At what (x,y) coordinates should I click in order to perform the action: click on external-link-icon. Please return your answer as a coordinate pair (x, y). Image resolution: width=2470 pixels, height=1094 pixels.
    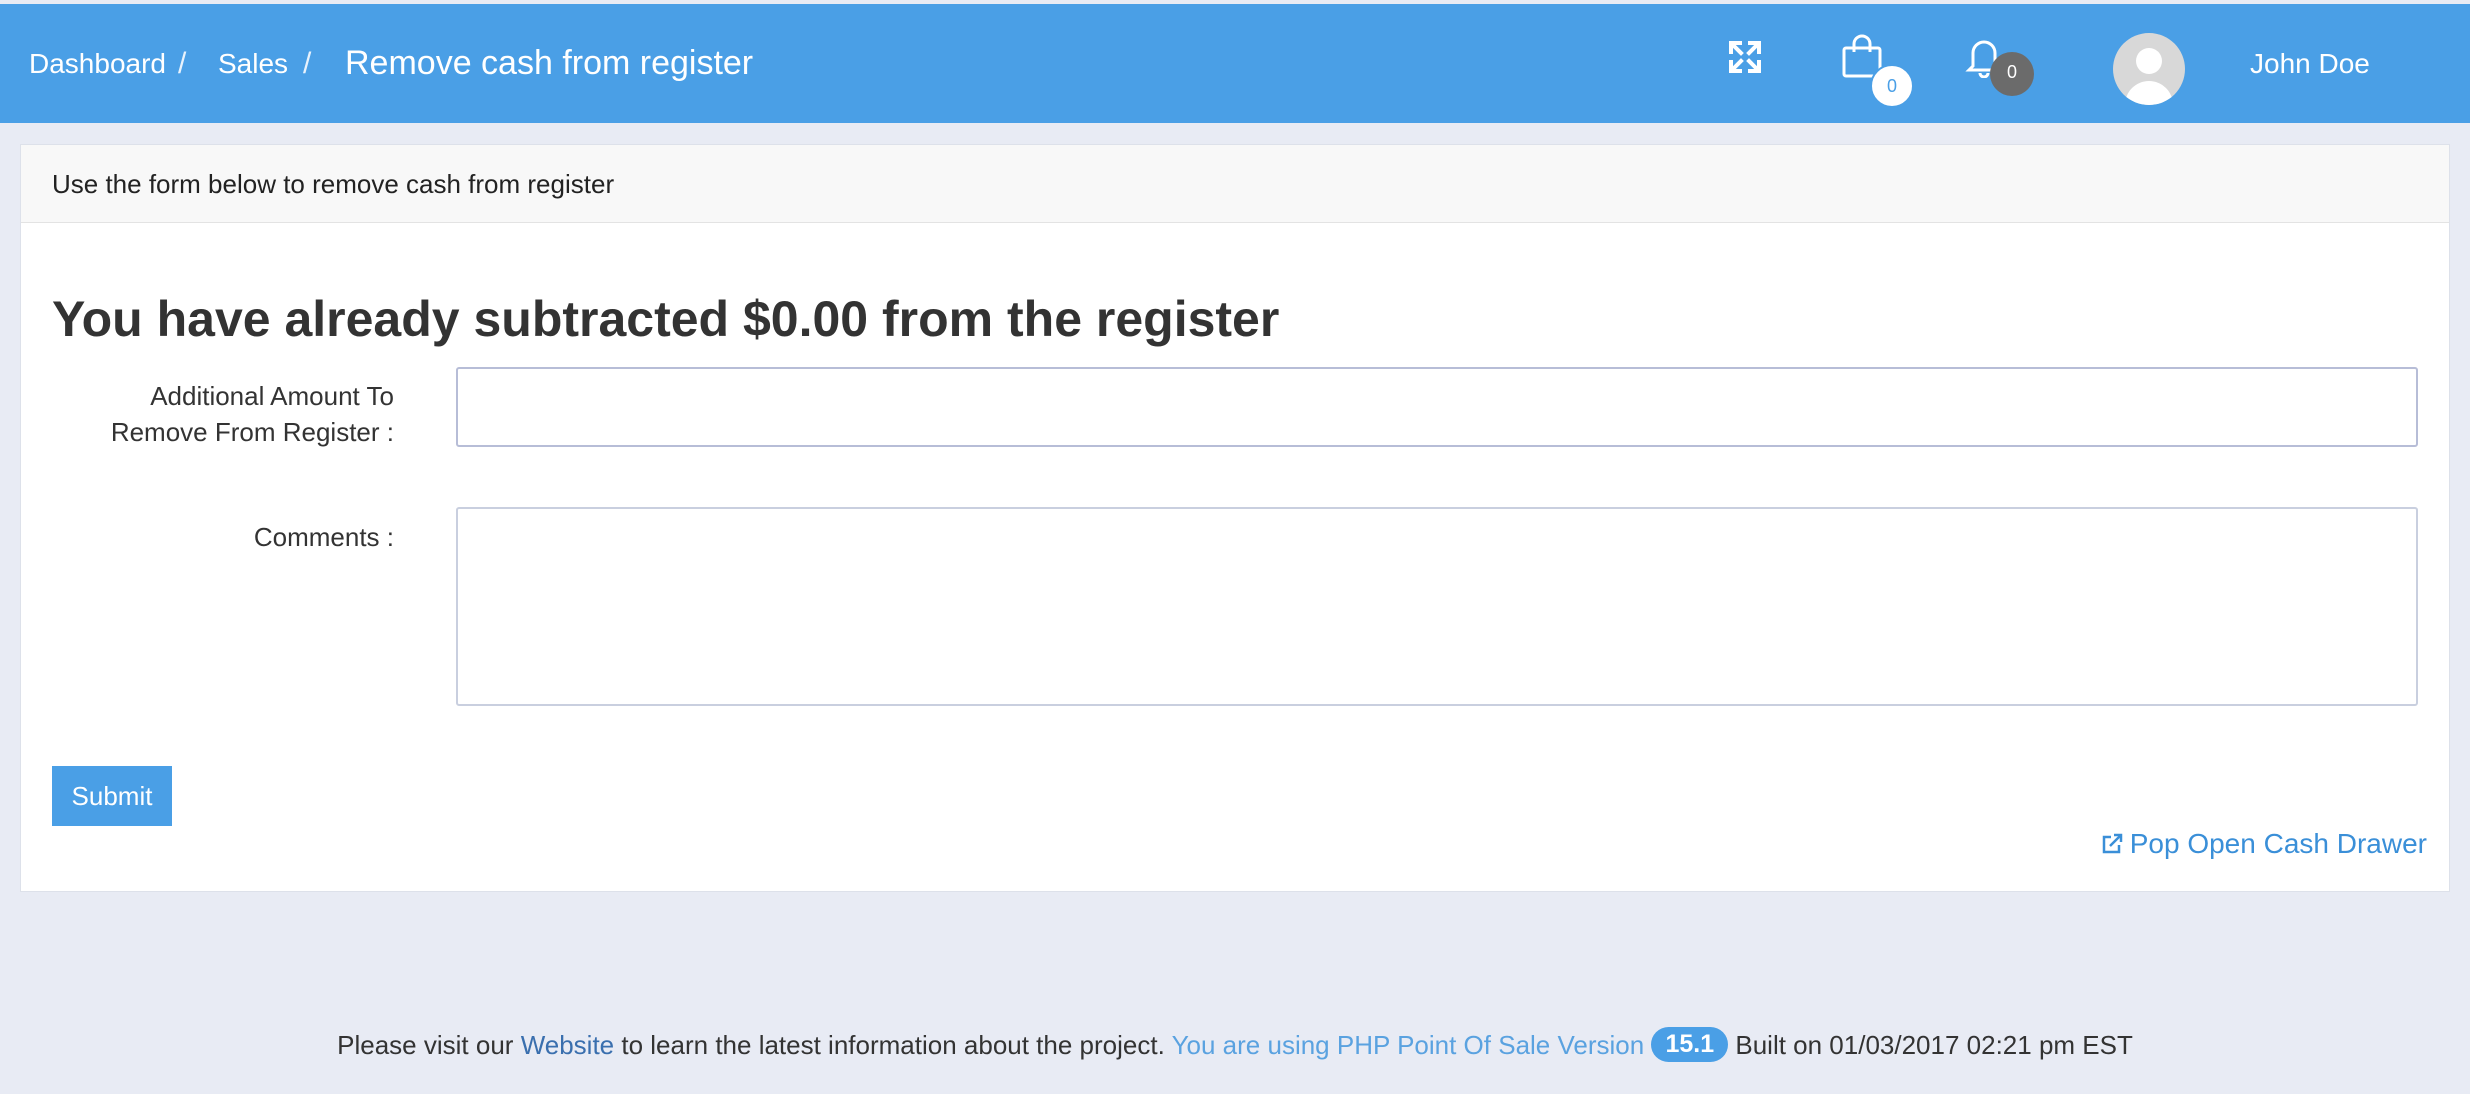
    Looking at the image, I should click on (2112, 843).